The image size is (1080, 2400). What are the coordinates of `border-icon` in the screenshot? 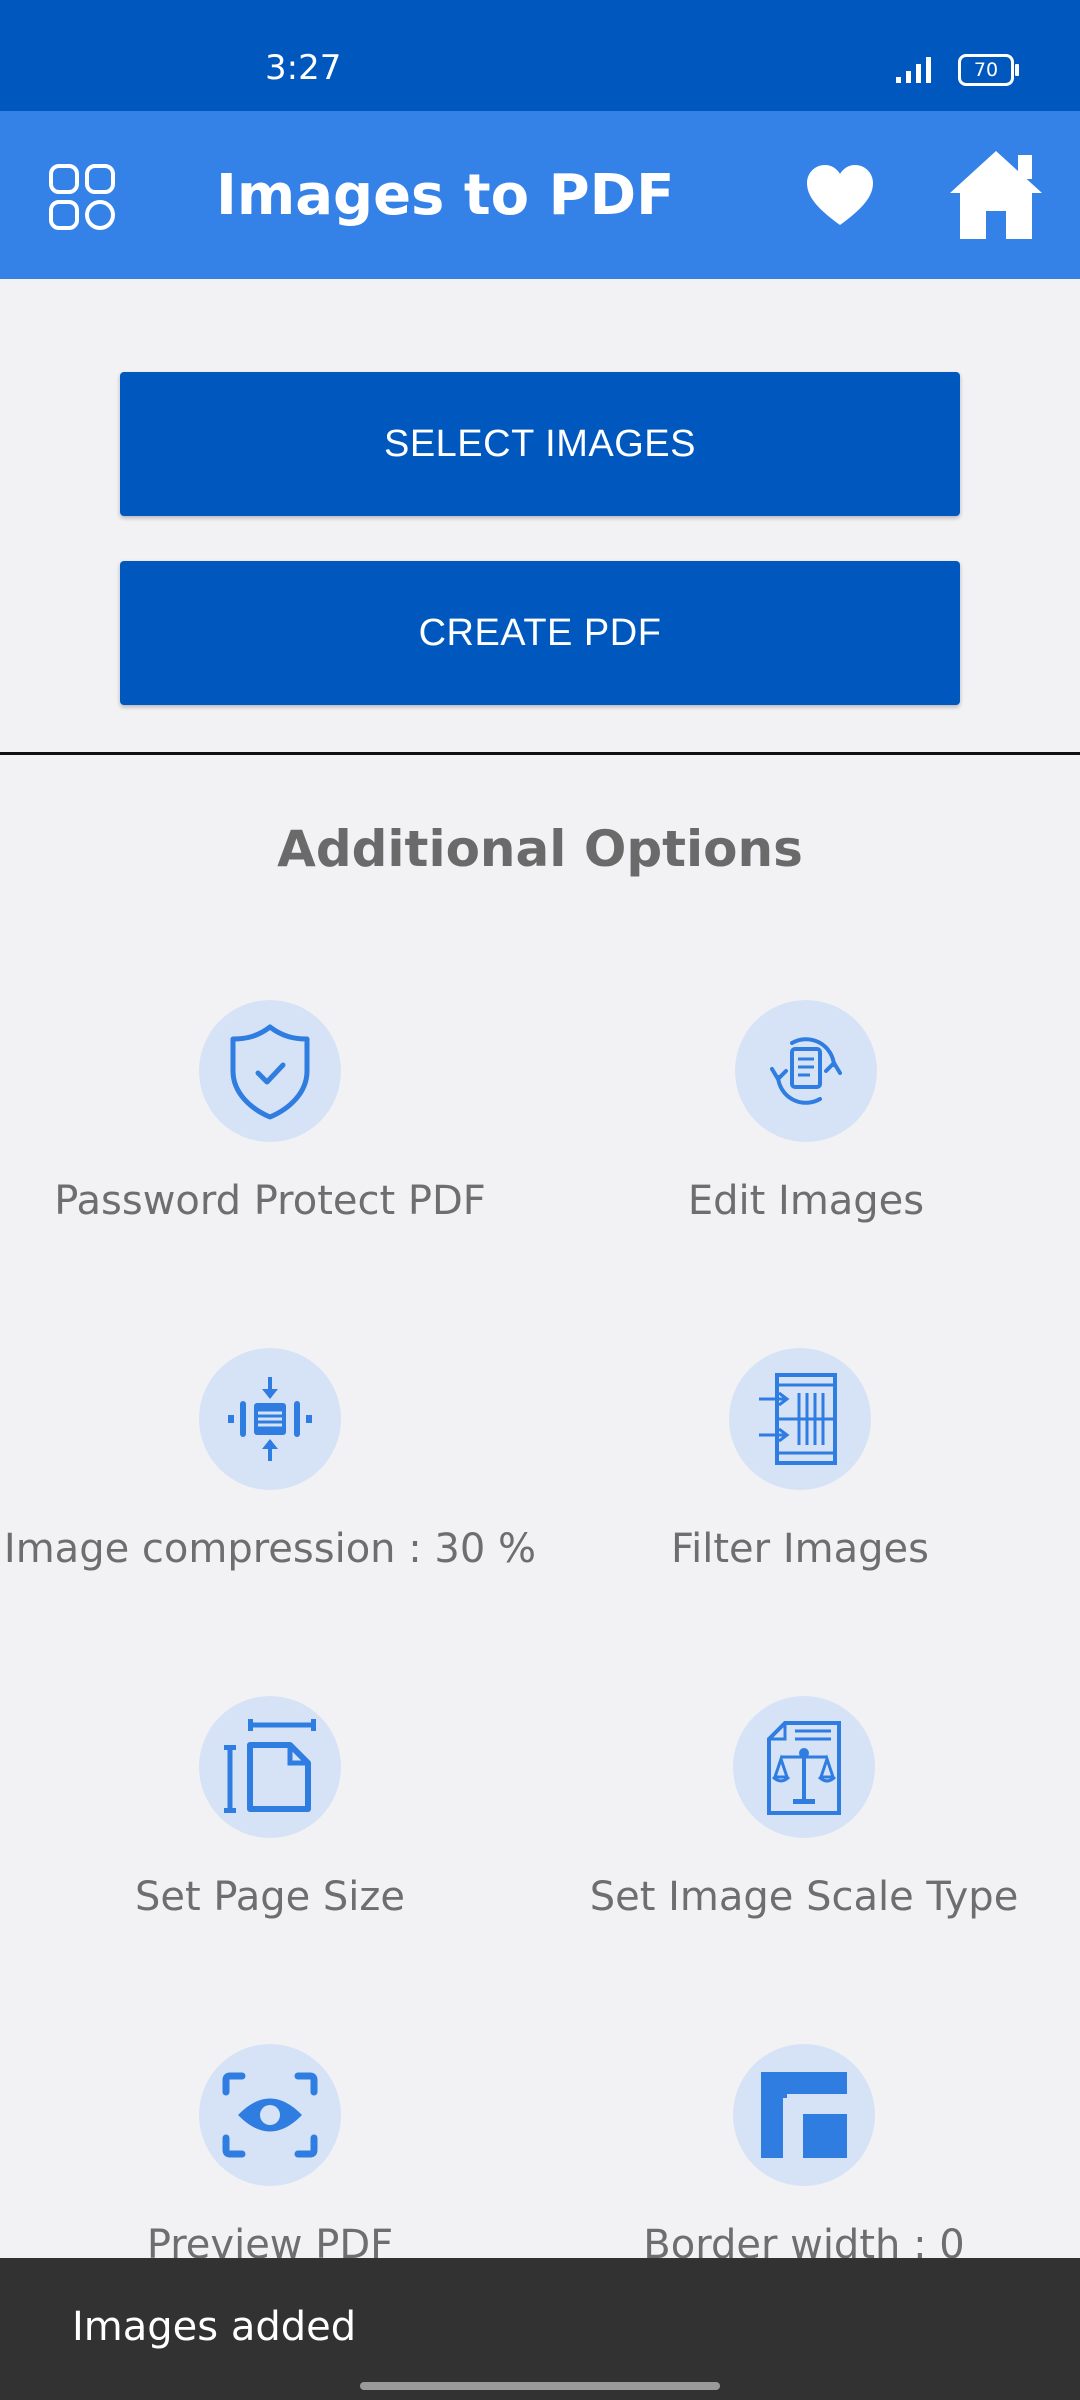 It's located at (804, 2115).